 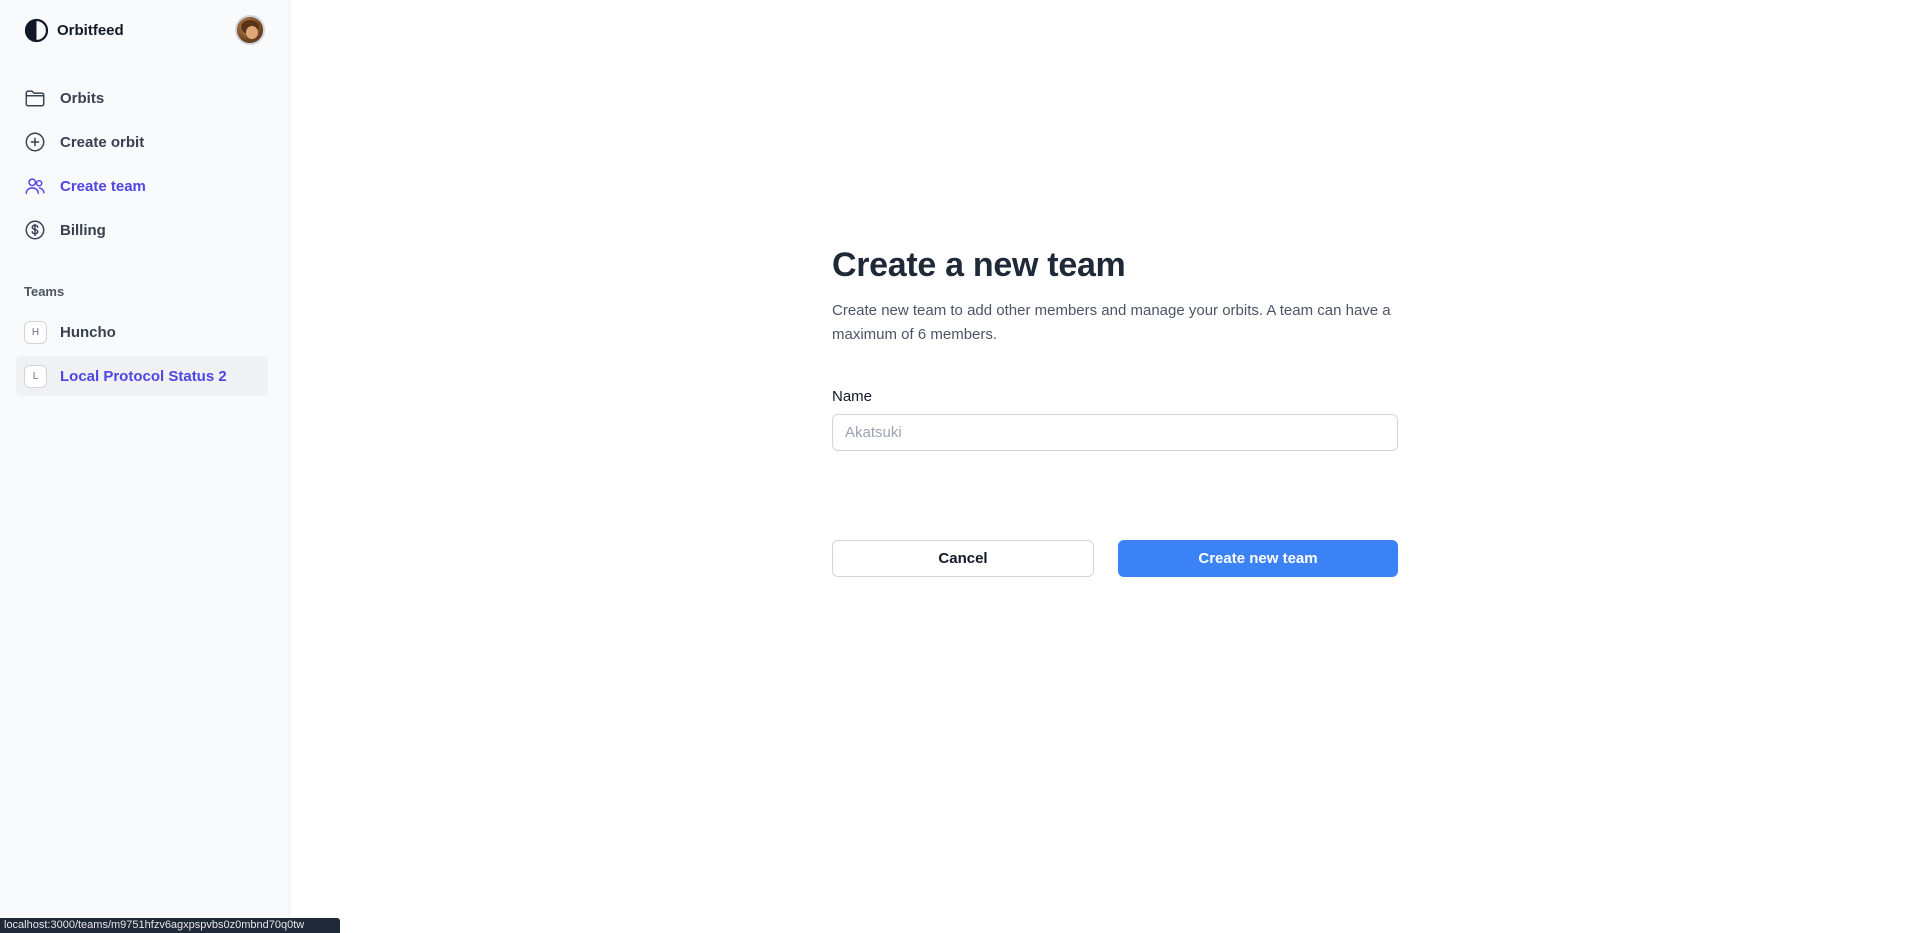 What do you see at coordinates (144, 30) in the screenshot?
I see `brand-row: Orbitfeed` at bounding box center [144, 30].